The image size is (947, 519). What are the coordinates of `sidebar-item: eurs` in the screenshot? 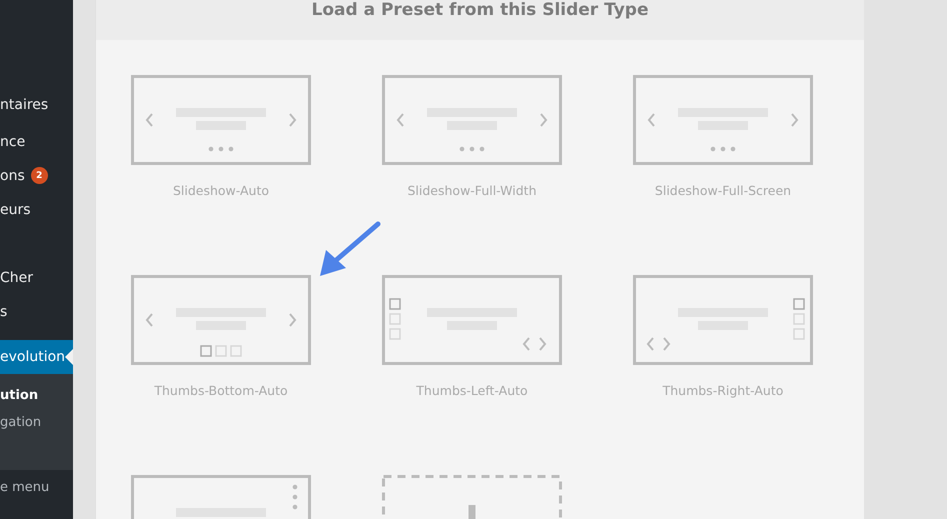 It's located at (15, 210).